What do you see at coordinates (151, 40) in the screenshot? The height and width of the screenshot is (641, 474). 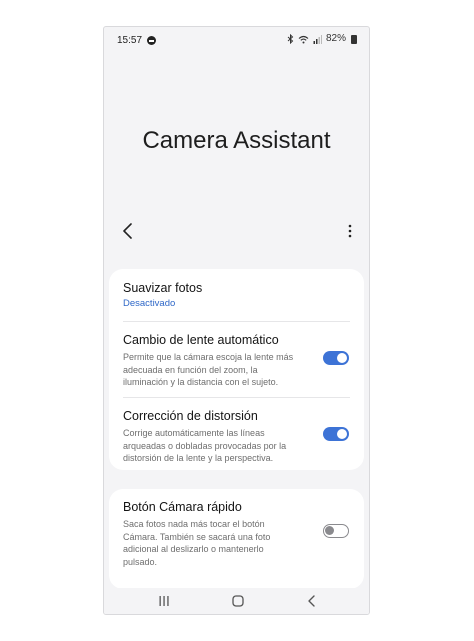 I see `do-not-disturb-icon` at bounding box center [151, 40].